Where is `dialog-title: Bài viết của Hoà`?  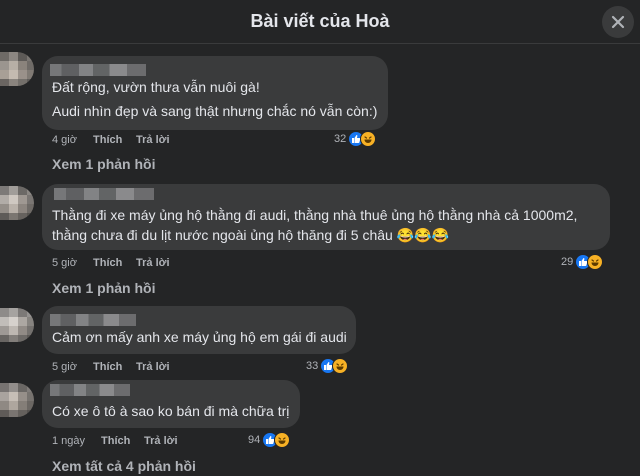
dialog-title: Bài viết của Hoà is located at coordinates (320, 21).